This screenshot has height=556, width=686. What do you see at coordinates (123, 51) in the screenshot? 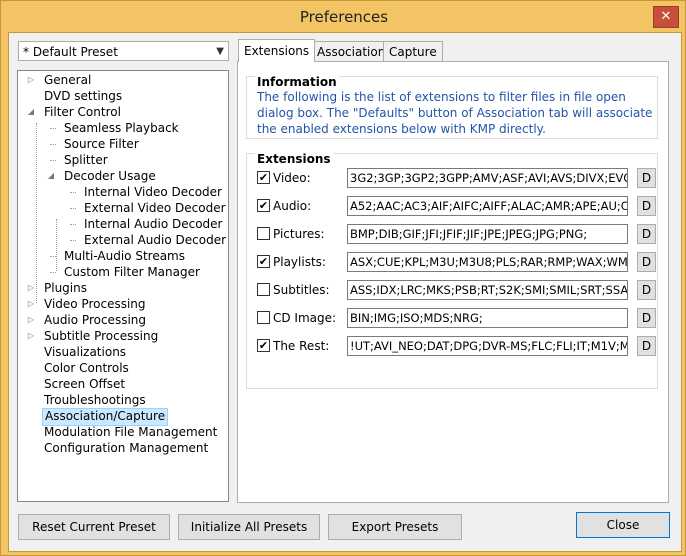
I see `preset-select: * Default Preset ▼` at bounding box center [123, 51].